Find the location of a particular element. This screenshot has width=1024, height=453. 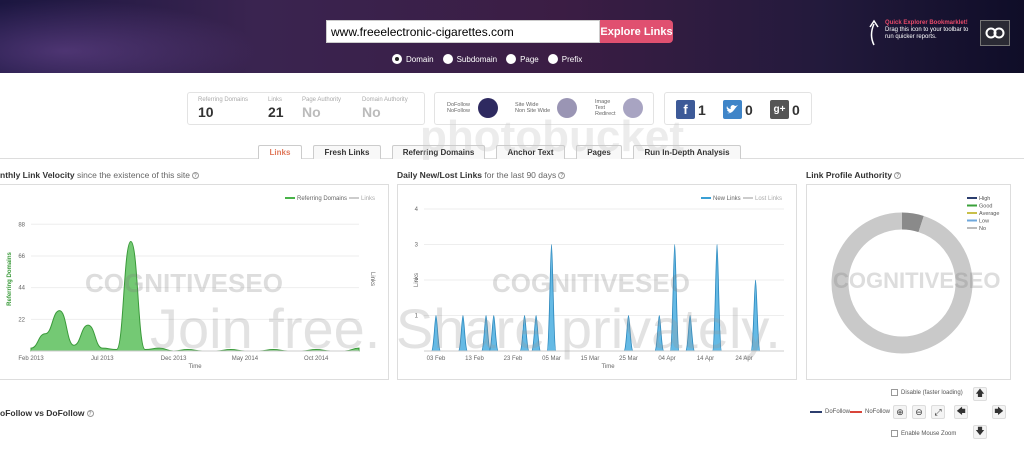

tab-pages: Pages is located at coordinates (599, 152).